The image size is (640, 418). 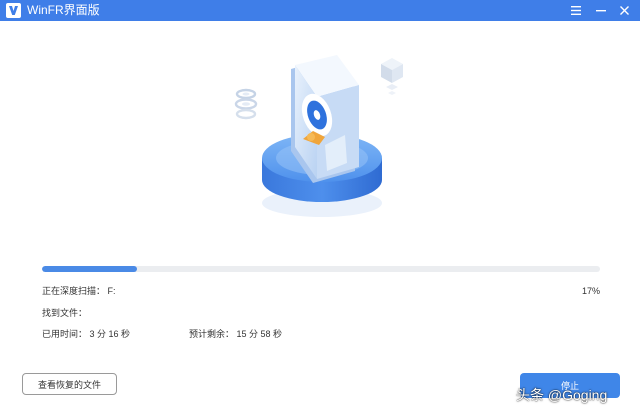 I want to click on scan-status-label: 正在深度扫描： F:, so click(x=79, y=291).